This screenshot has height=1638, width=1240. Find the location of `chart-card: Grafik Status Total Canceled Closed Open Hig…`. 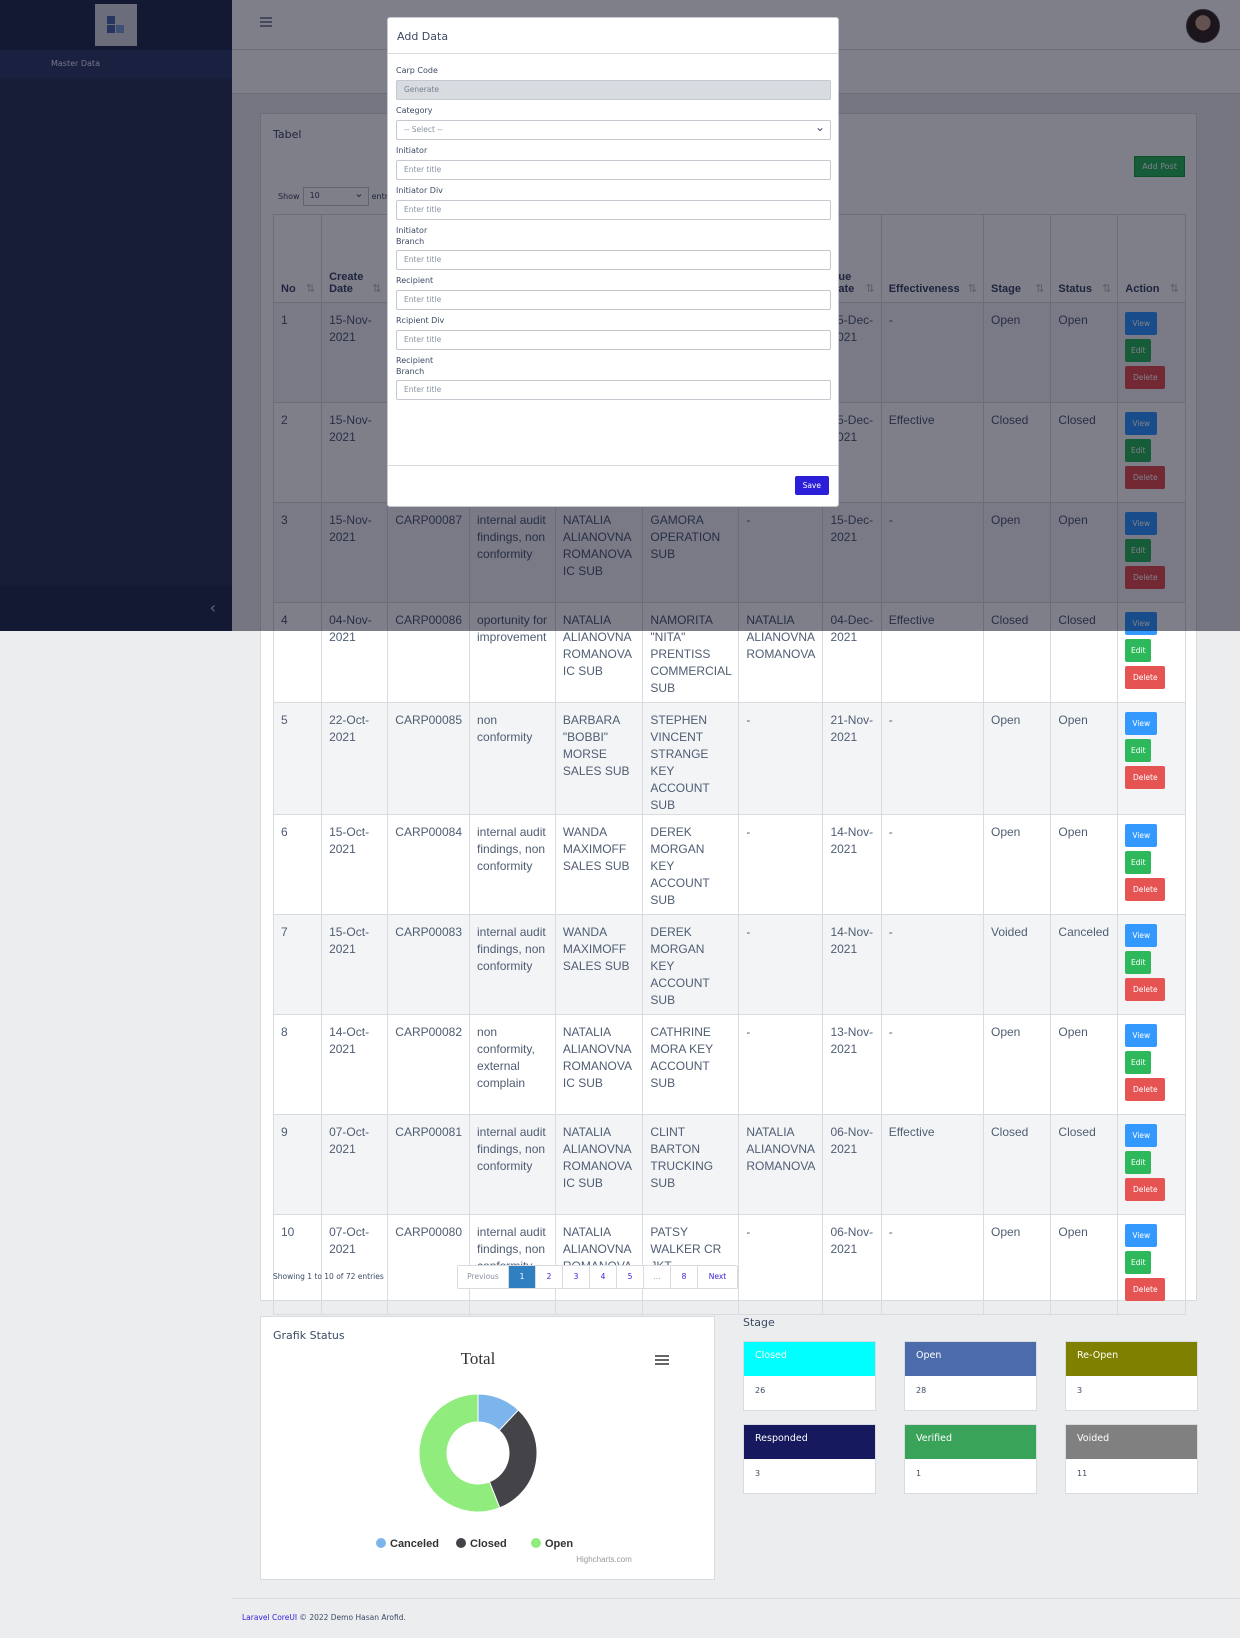

chart-card: Grafik Status Total Canceled Closed Open Hig… is located at coordinates (487, 1448).